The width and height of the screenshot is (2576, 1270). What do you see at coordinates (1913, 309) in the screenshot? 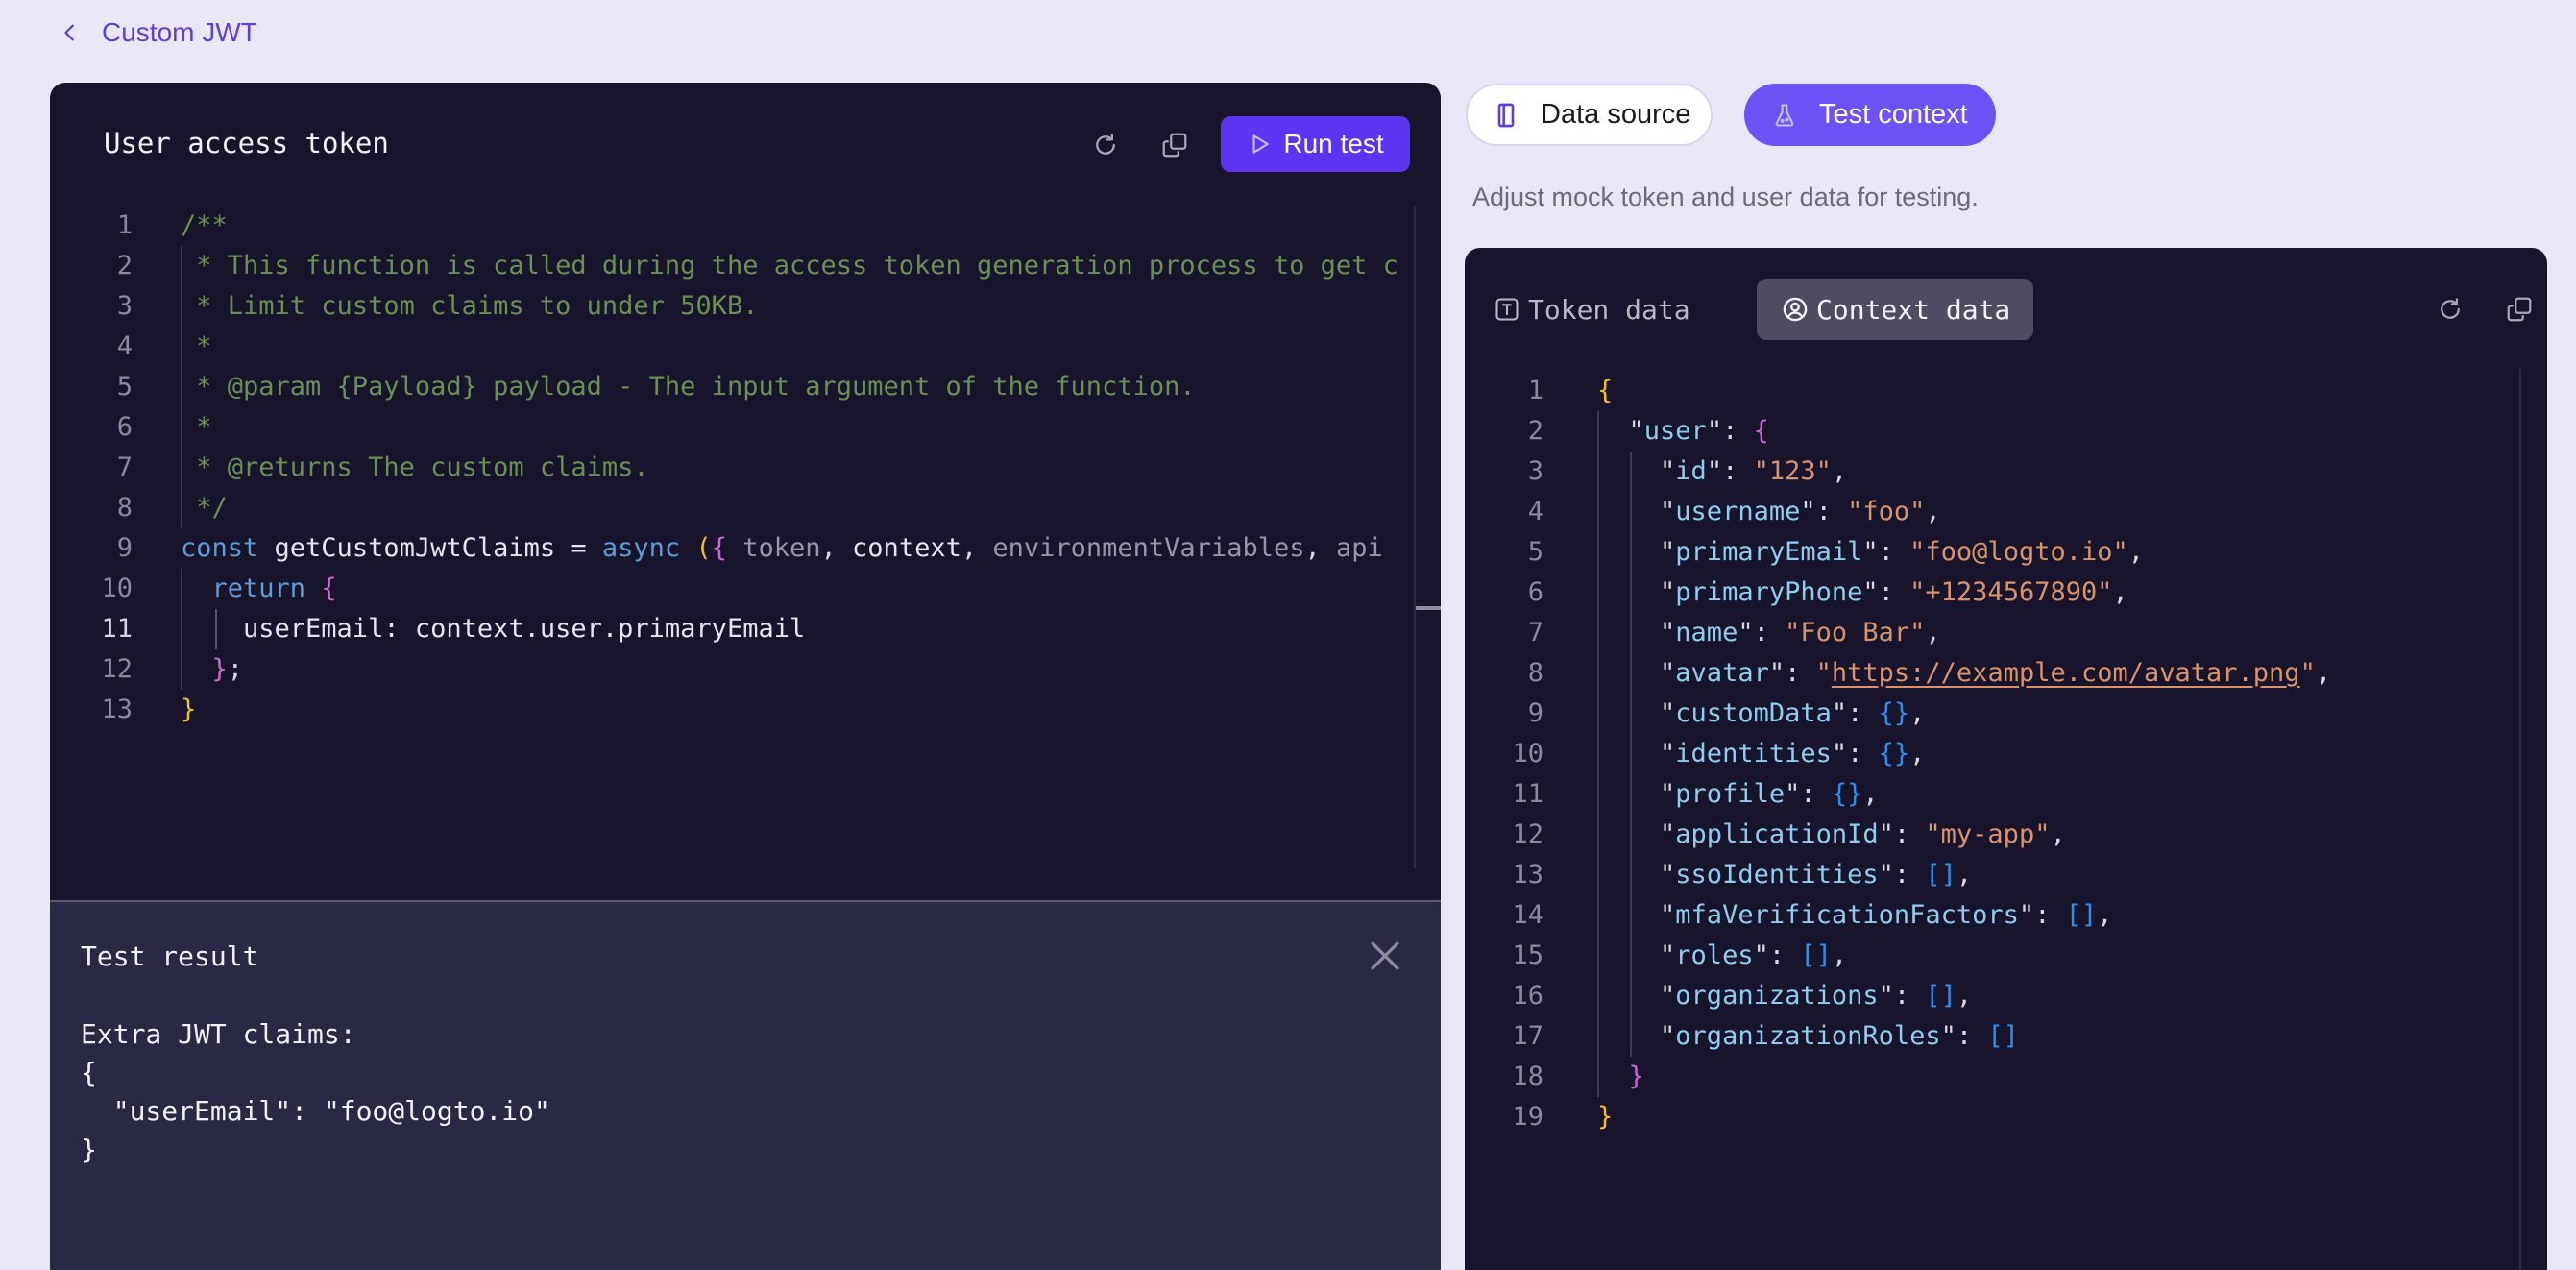
I see `tab-context-data-label: Context data` at bounding box center [1913, 309].